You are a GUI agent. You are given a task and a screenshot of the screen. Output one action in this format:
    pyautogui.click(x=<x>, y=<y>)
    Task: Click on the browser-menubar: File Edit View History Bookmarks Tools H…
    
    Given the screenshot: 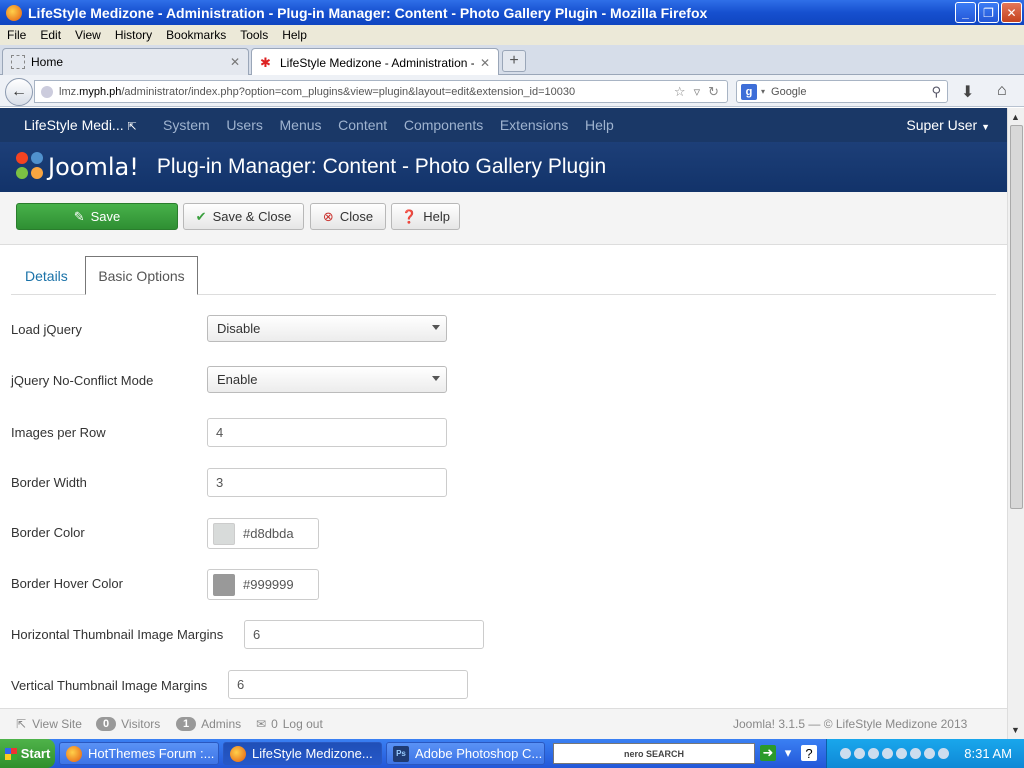 What is the action you would take?
    pyautogui.click(x=512, y=35)
    